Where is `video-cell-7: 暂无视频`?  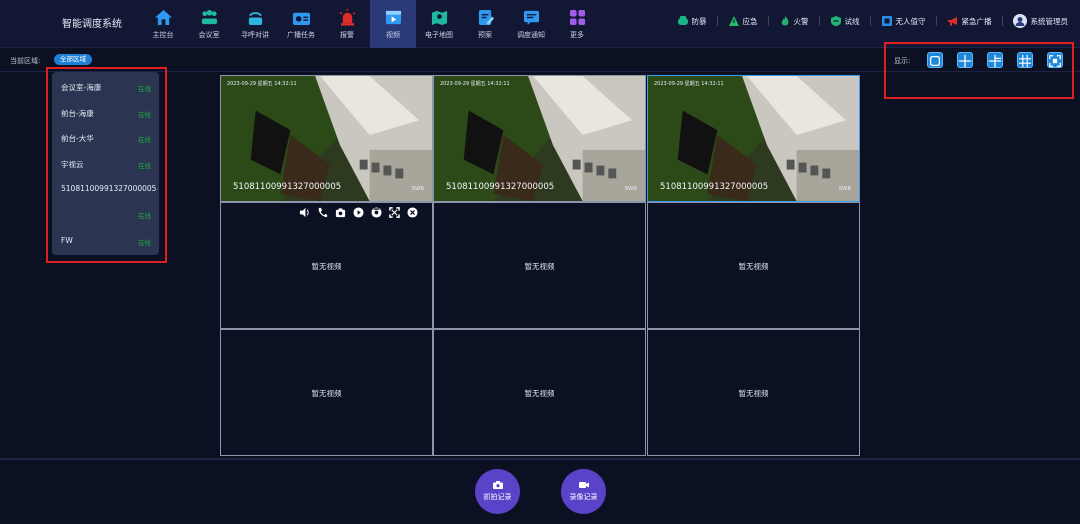
video-cell-7: 暂无视频 is located at coordinates (326, 392).